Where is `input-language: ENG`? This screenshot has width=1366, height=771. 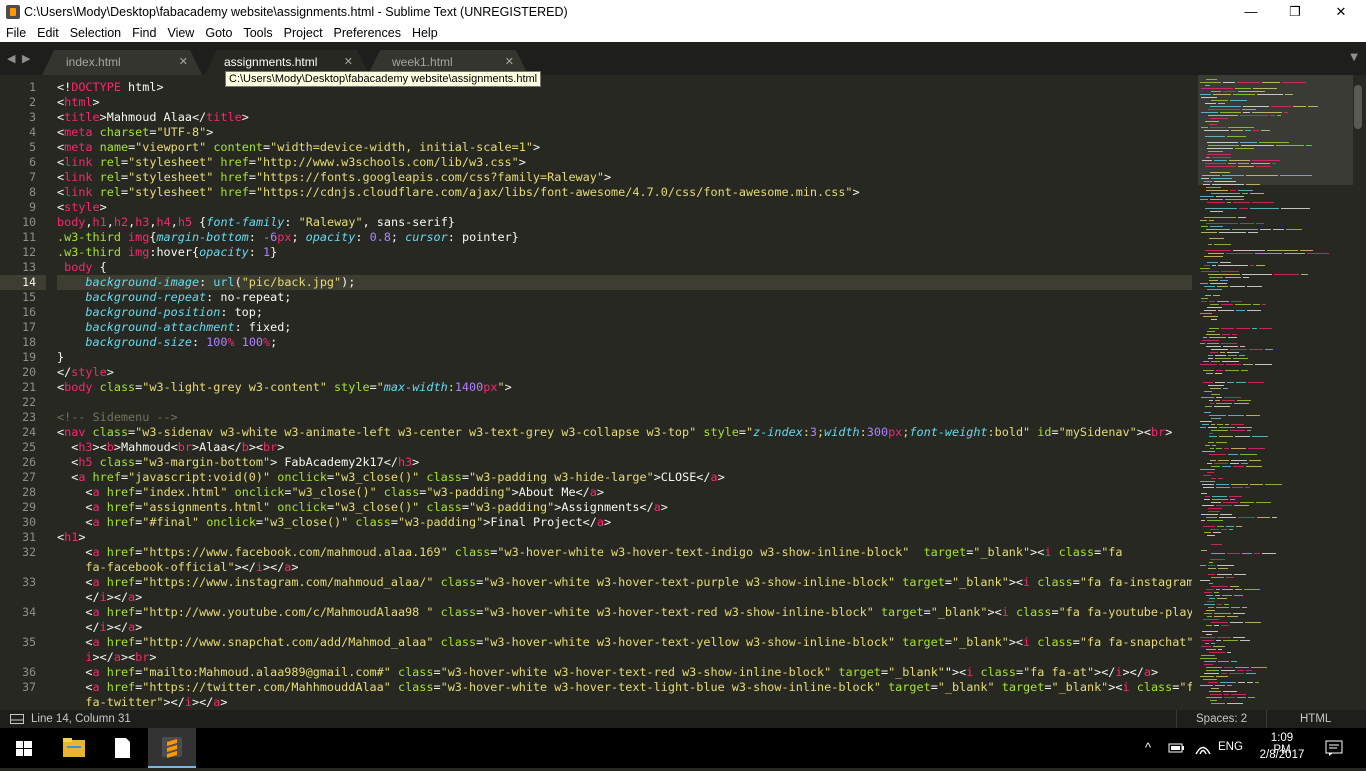 input-language: ENG is located at coordinates (1230, 747).